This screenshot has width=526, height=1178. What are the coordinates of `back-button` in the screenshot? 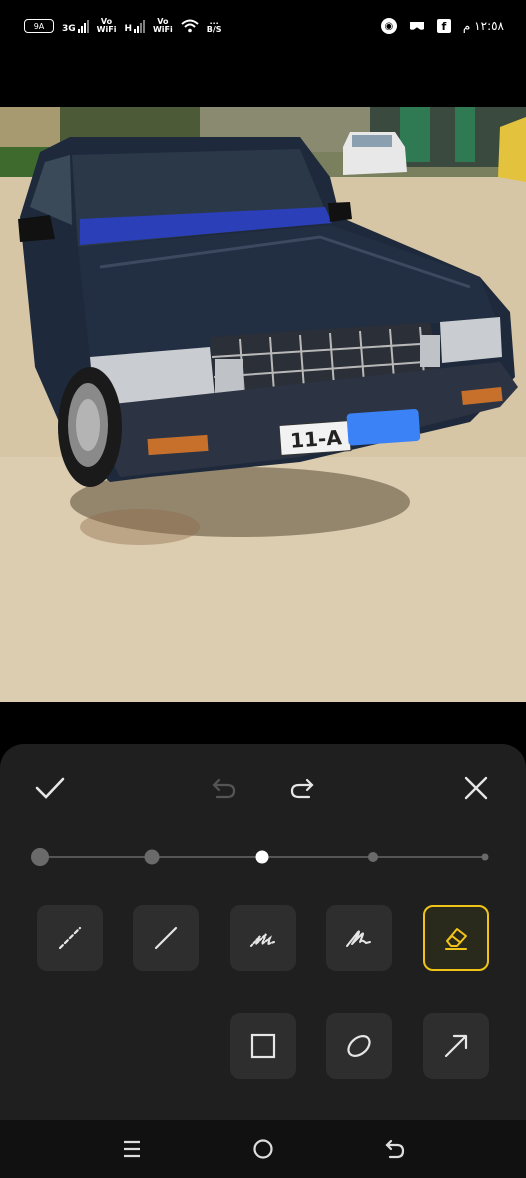 It's located at (395, 1149).